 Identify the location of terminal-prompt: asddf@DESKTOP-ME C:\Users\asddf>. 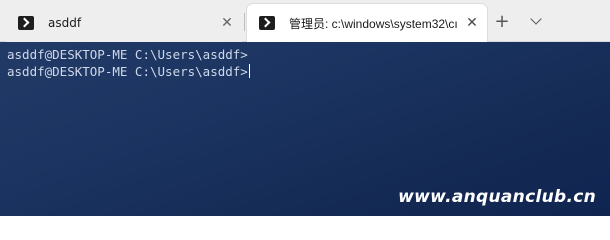
(127, 71).